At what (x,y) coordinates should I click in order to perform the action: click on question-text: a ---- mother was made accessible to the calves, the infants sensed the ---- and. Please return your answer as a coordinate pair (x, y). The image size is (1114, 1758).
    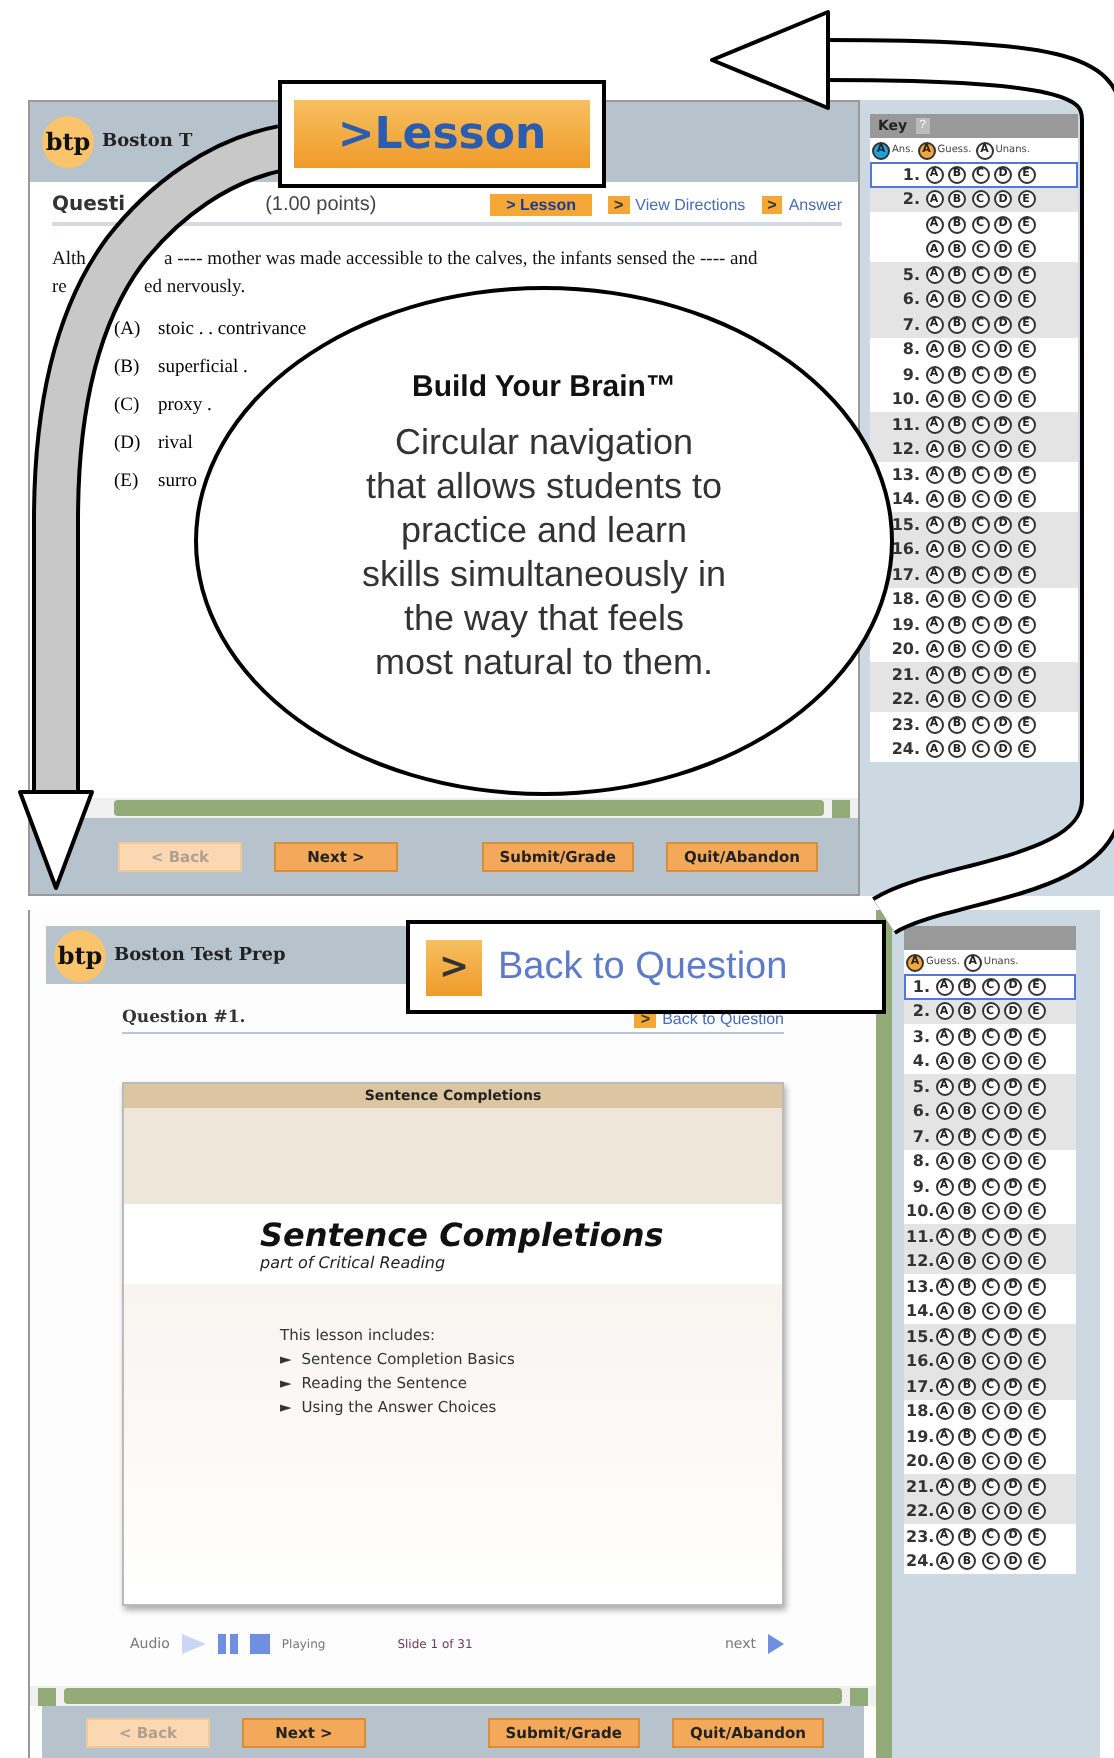
    Looking at the image, I should click on (461, 261).